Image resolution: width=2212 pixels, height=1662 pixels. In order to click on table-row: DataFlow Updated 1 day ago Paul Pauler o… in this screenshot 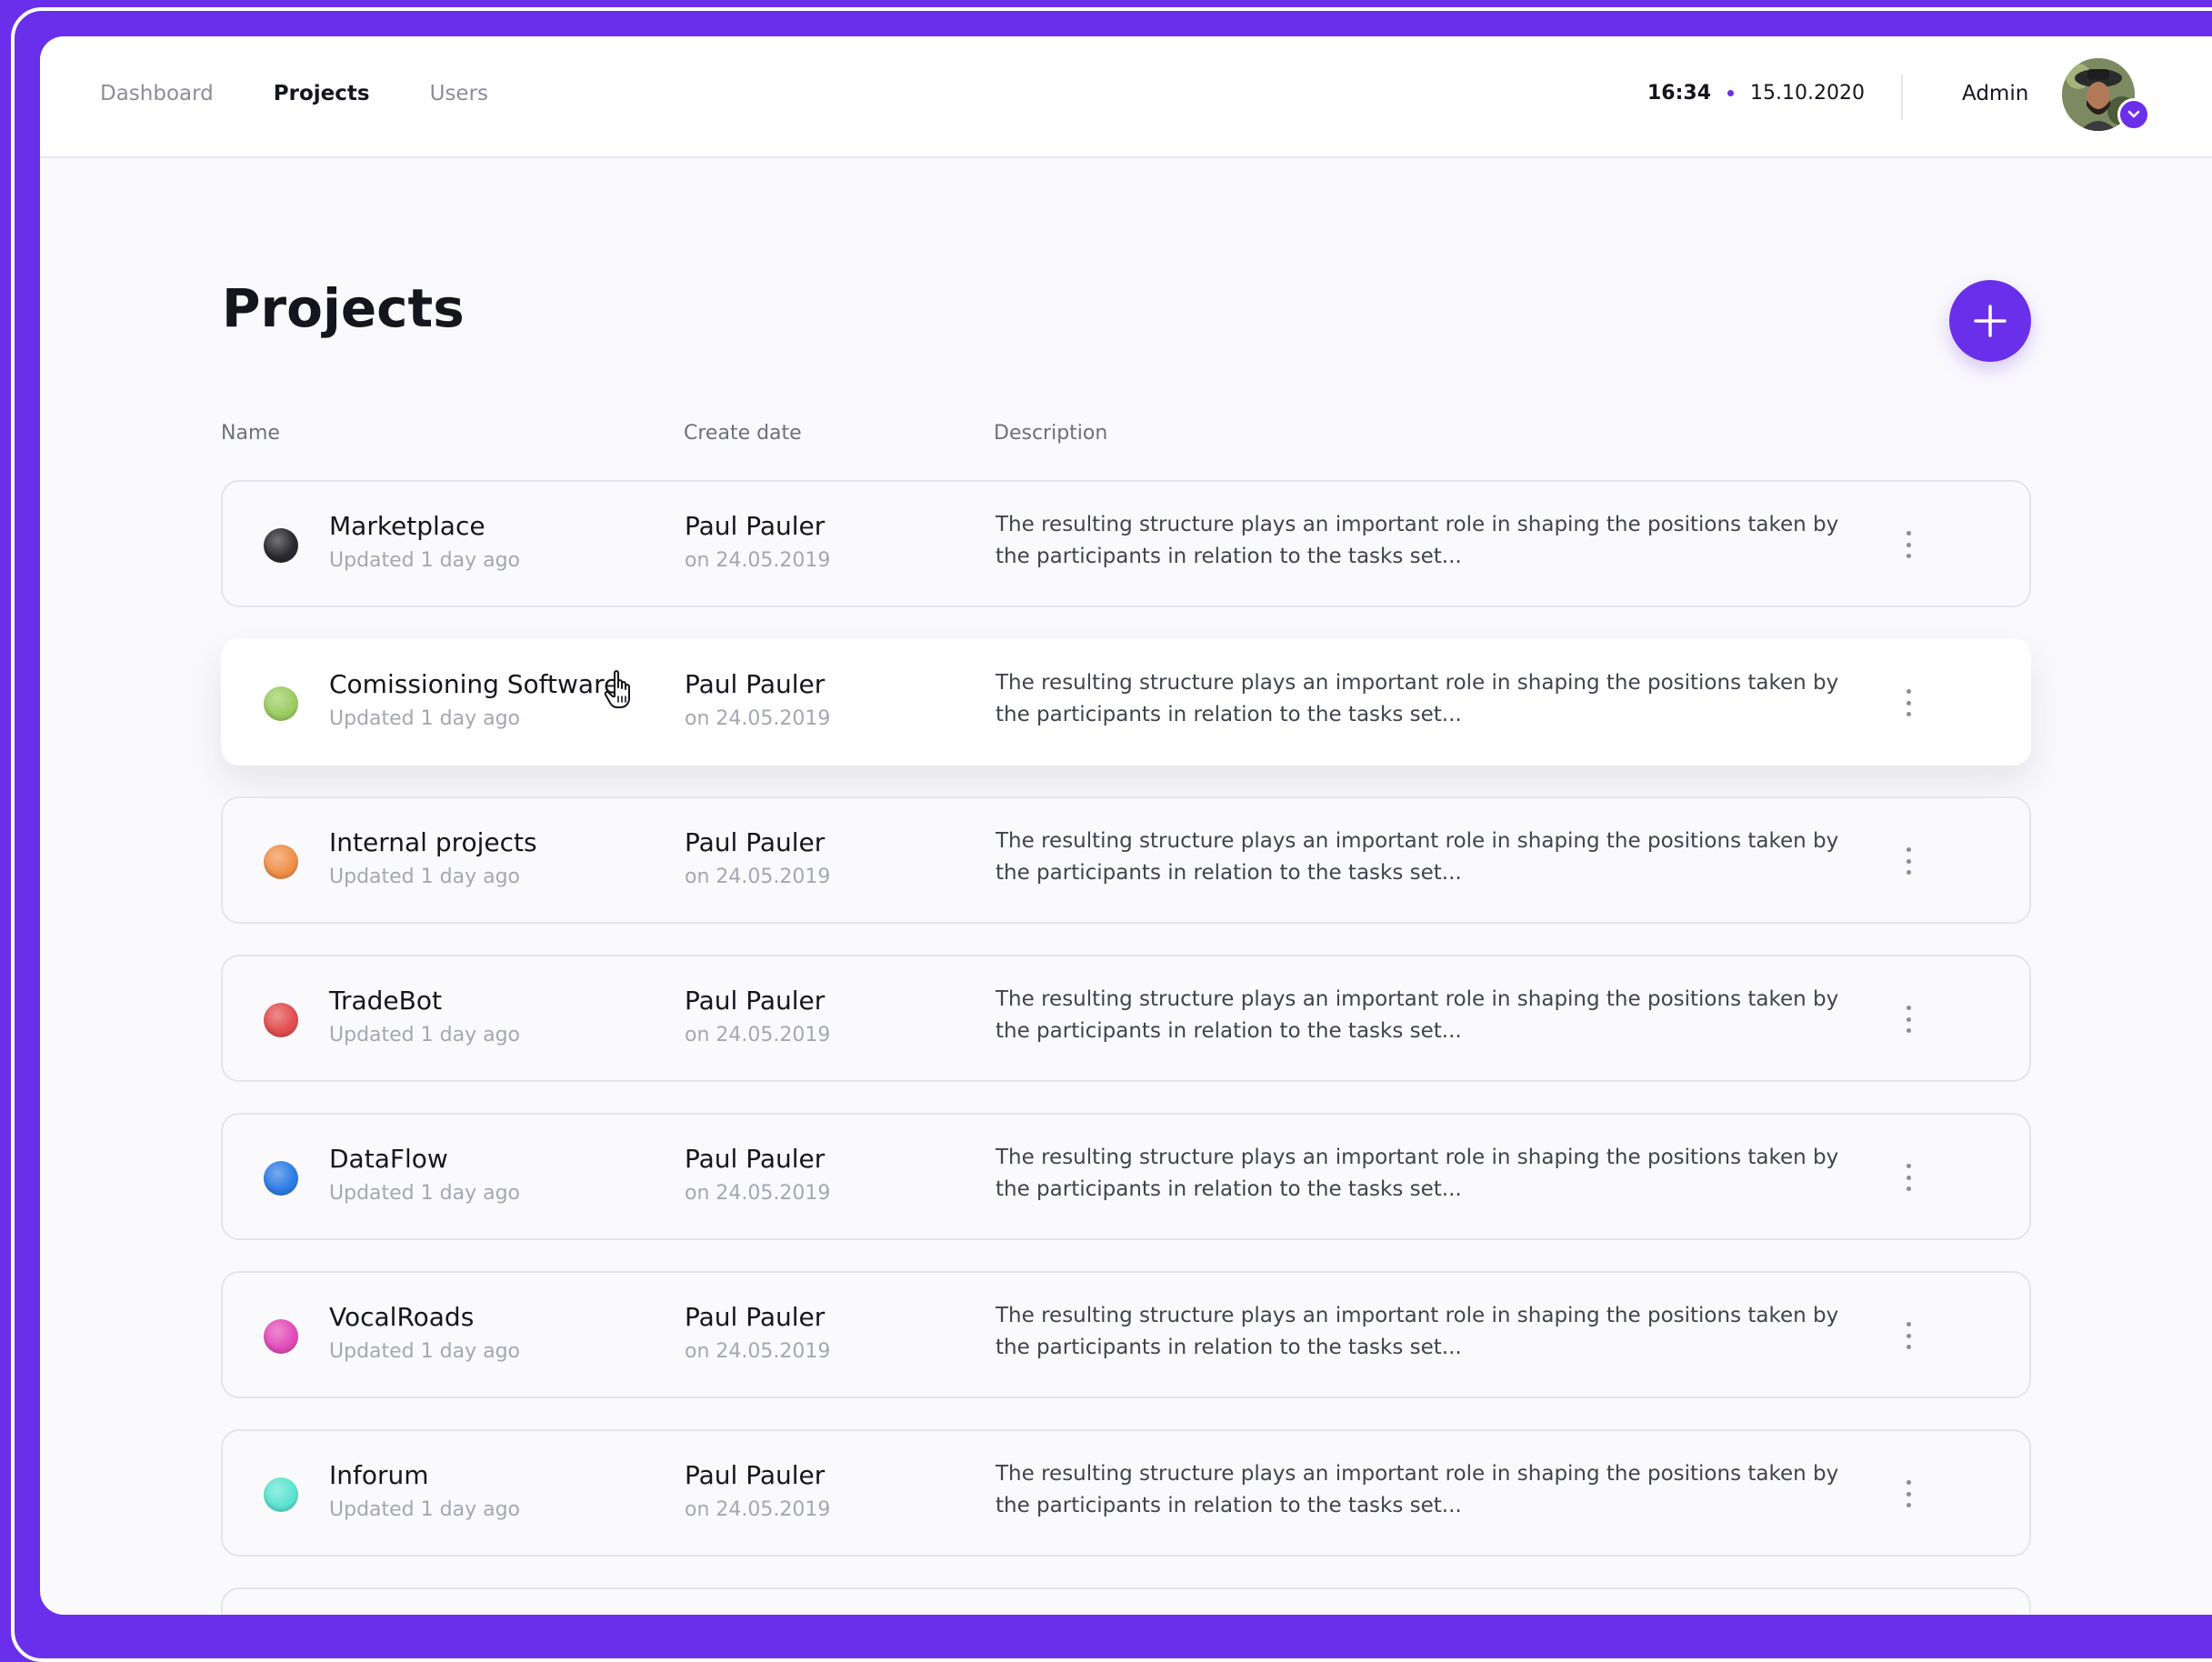, I will do `click(1126, 1176)`.